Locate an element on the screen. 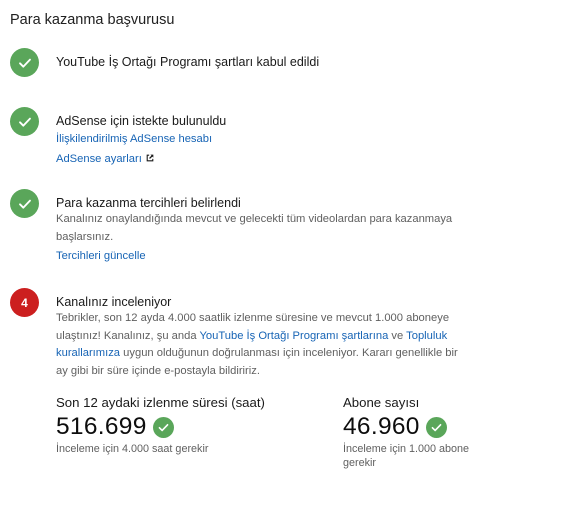 The image size is (563, 511). adsense-settings-label: AdSense ayarları is located at coordinates (99, 158).